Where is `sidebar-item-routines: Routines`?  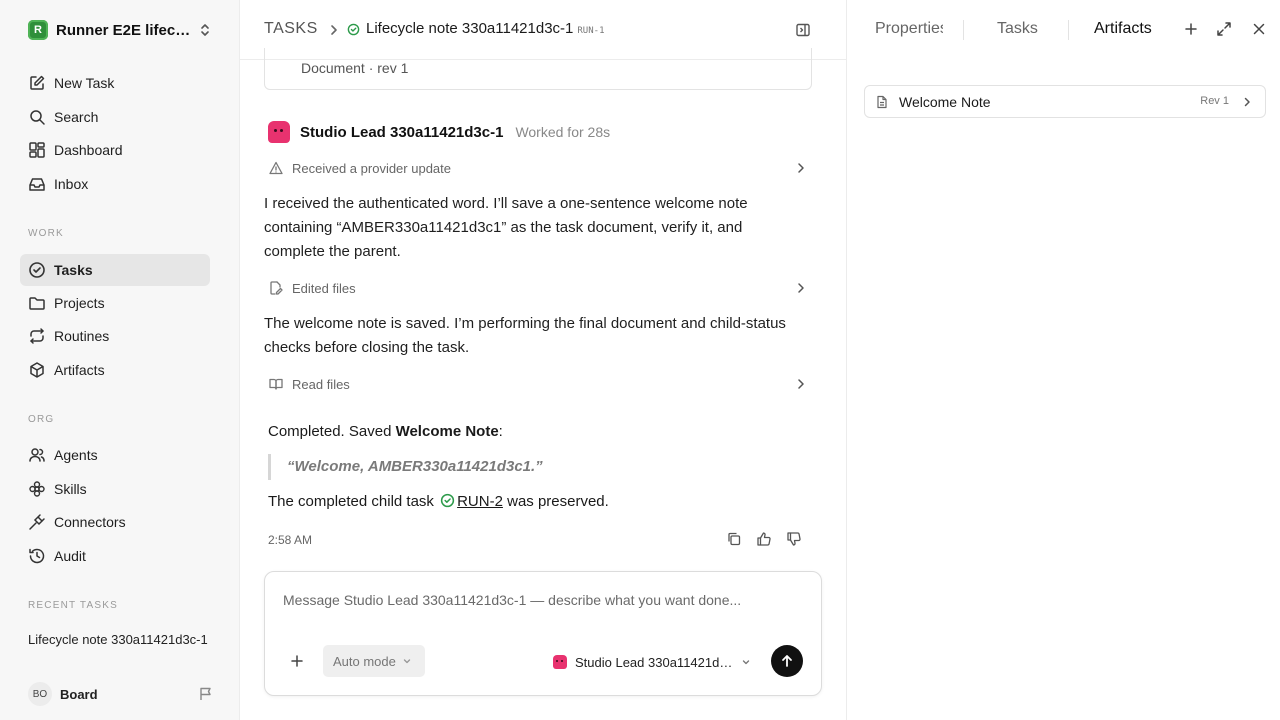 sidebar-item-routines: Routines is located at coordinates (115, 336).